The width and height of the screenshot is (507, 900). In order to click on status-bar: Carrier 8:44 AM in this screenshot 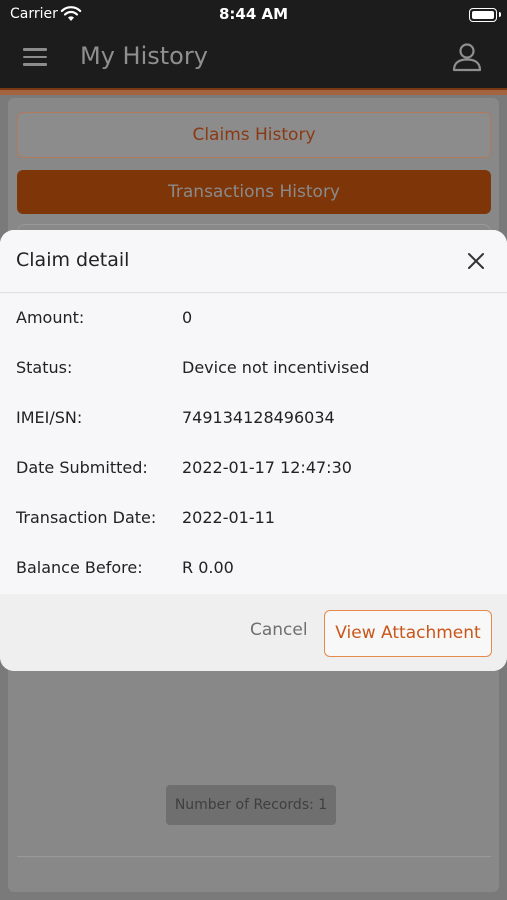, I will do `click(253, 16)`.